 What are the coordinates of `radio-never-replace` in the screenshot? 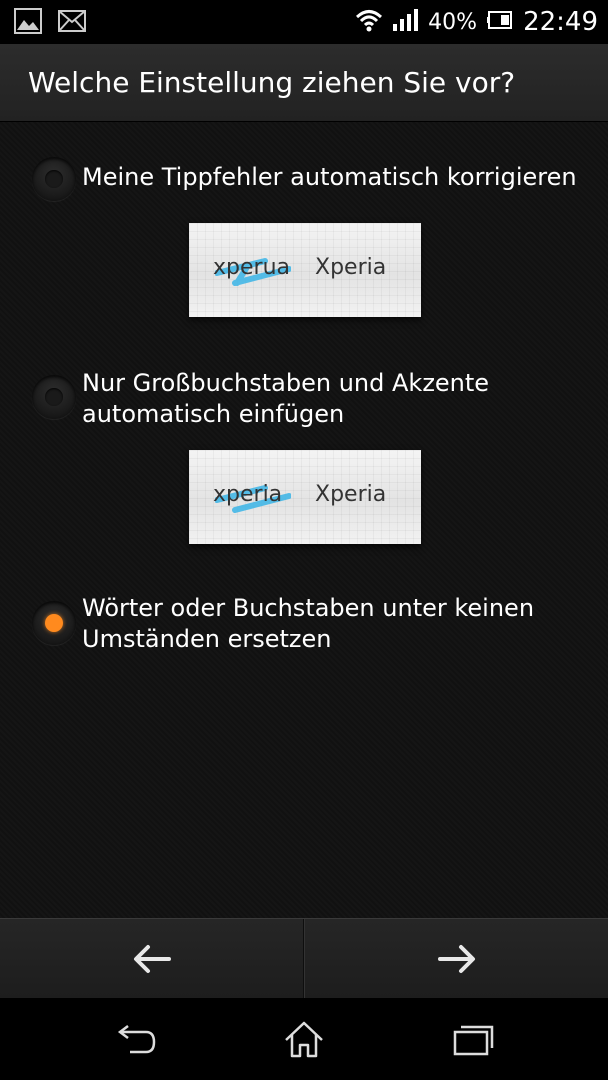 It's located at (54, 623).